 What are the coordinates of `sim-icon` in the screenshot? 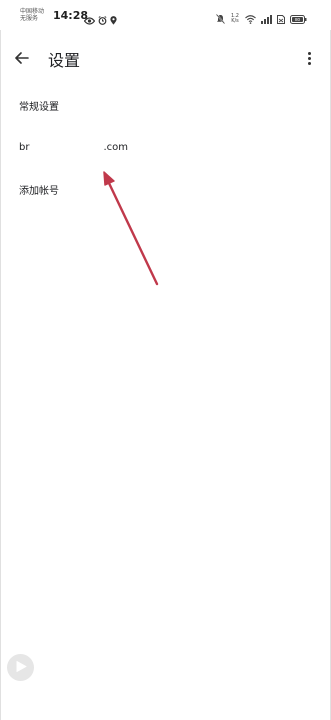 It's located at (281, 18).